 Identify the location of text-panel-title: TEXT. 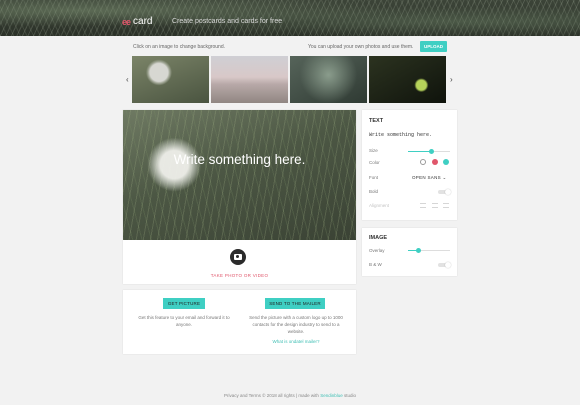
(376, 121).